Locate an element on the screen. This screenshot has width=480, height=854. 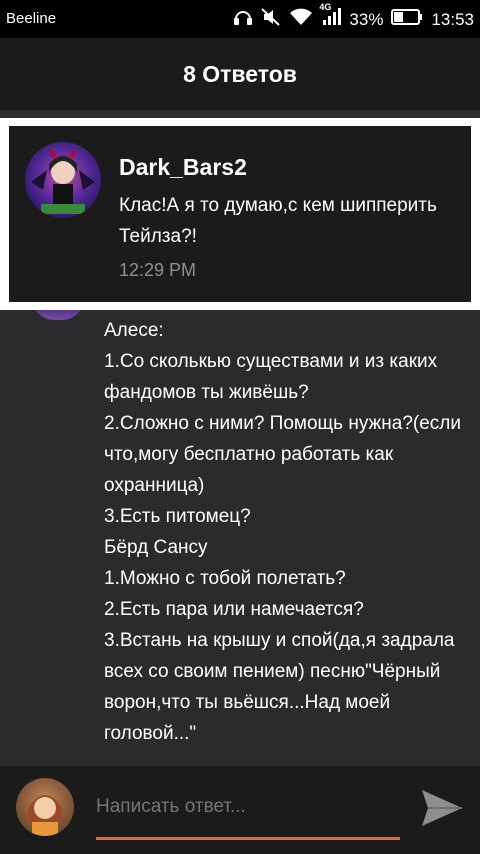
send-icon is located at coordinates (442, 808).